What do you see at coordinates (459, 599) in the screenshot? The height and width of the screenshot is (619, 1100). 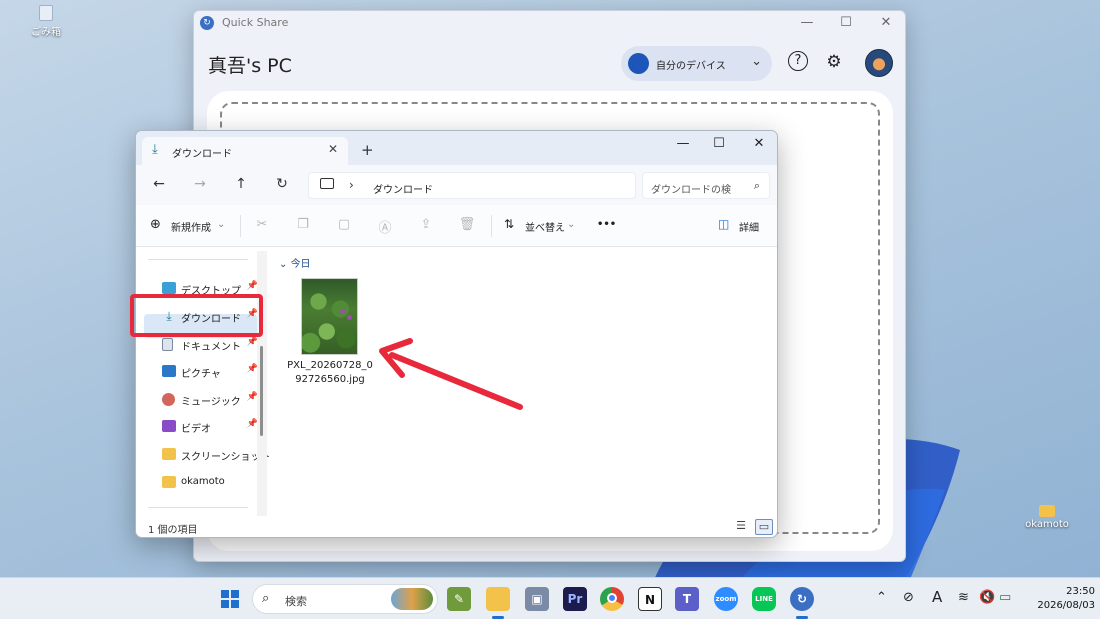 I see `app-icon-photo-editor: ✎` at bounding box center [459, 599].